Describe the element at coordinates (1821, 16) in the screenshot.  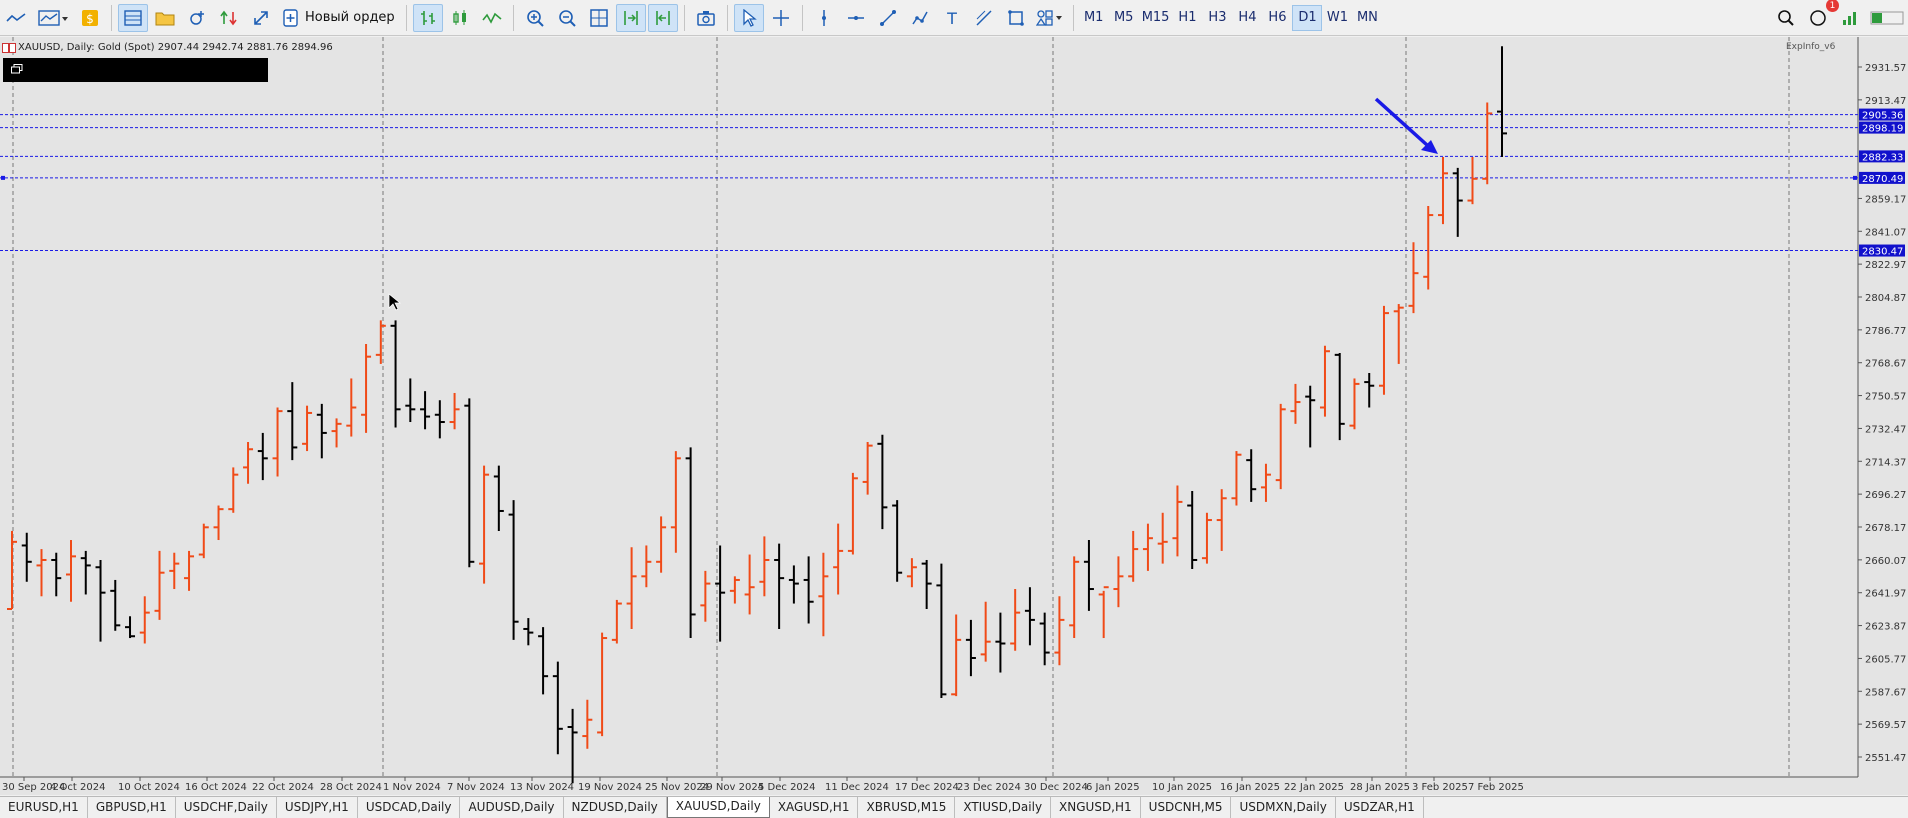
I see `notifications-chat-icon: 1` at that location.